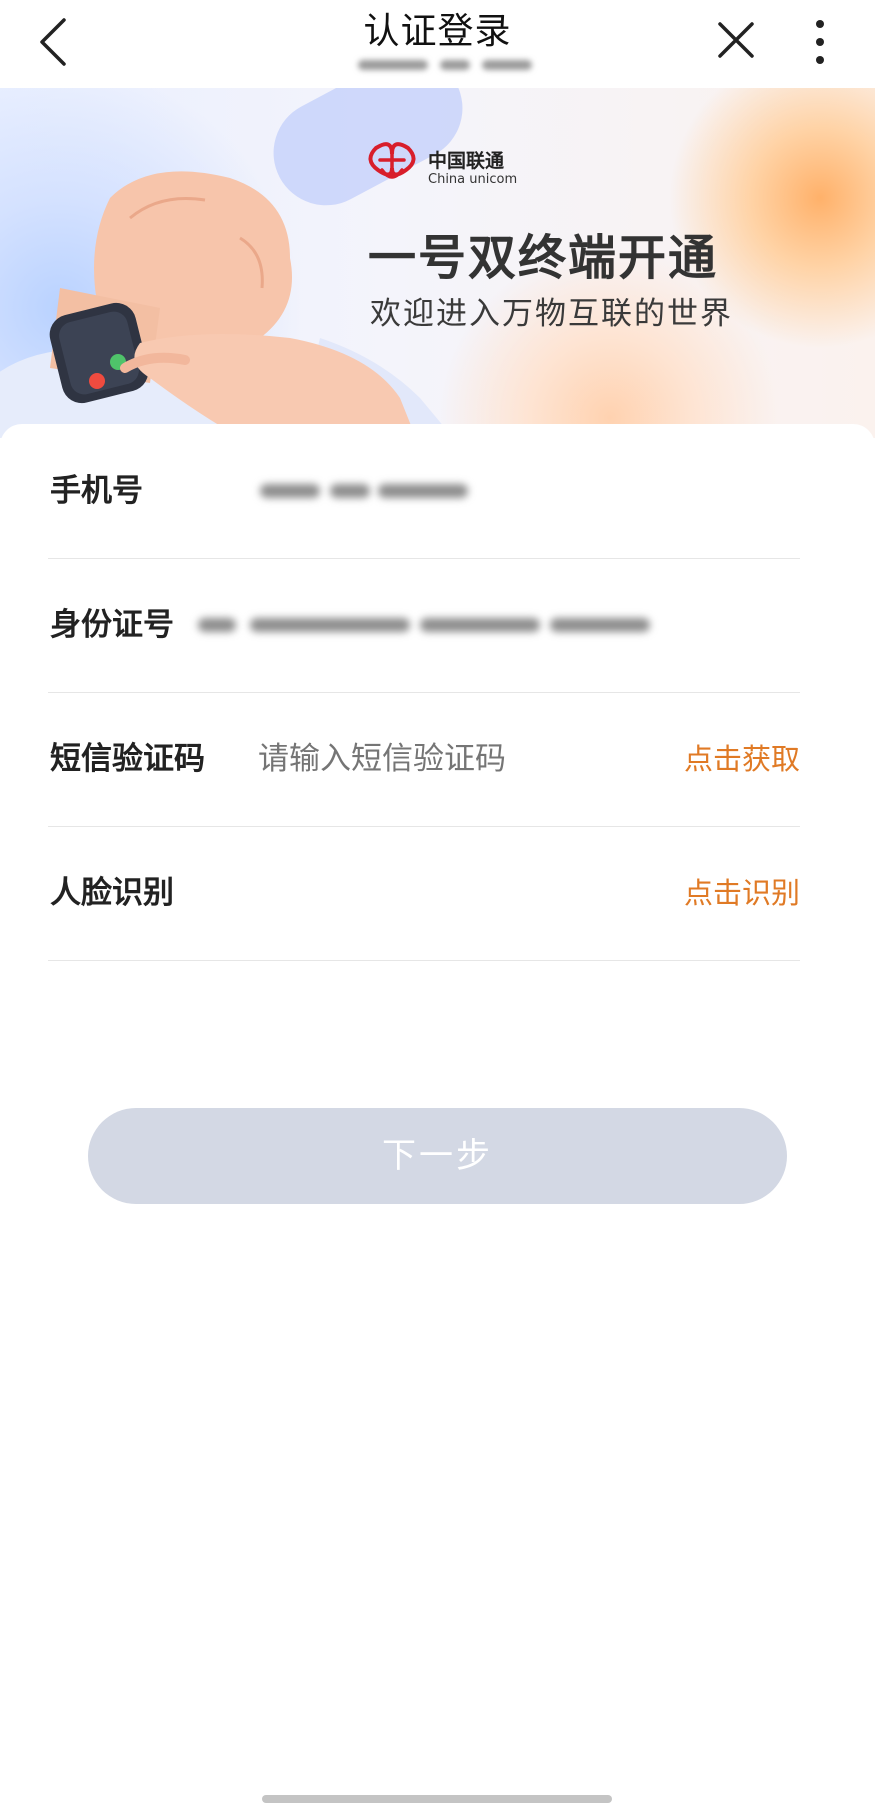  What do you see at coordinates (365, 490) in the screenshot?
I see `phone-input` at bounding box center [365, 490].